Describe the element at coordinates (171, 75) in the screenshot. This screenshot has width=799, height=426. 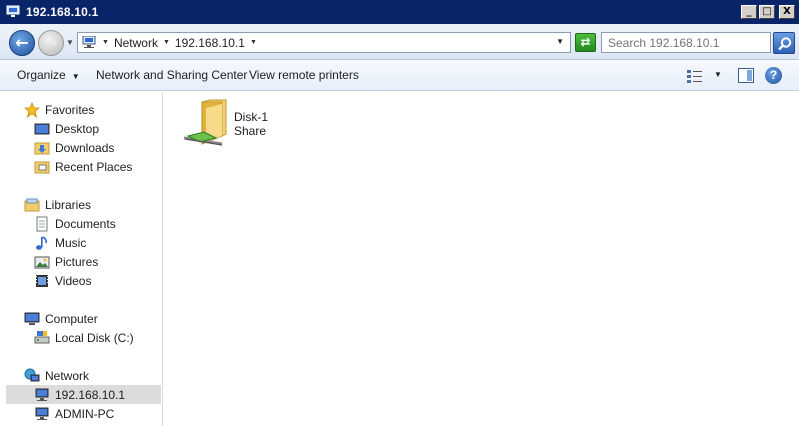
I see `network-sharing-center-button: Network and Sharing Center` at that location.